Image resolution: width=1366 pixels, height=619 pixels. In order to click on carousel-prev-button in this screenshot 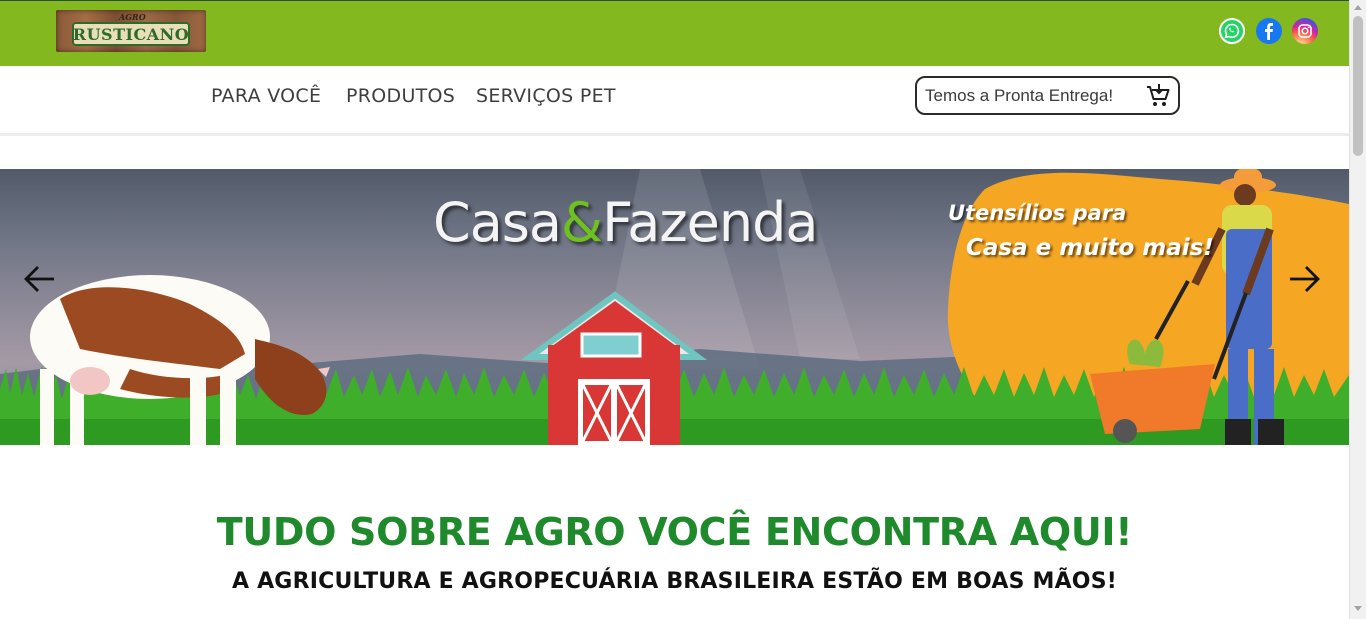, I will do `click(42, 281)`.